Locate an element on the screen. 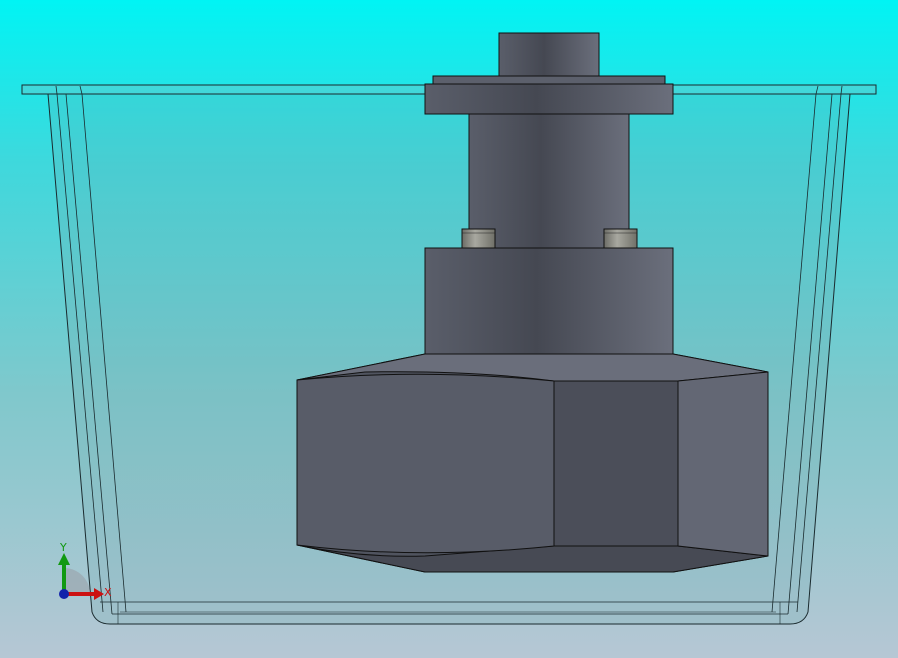 This screenshot has height=658, width=898. flange is located at coordinates (549, 99).